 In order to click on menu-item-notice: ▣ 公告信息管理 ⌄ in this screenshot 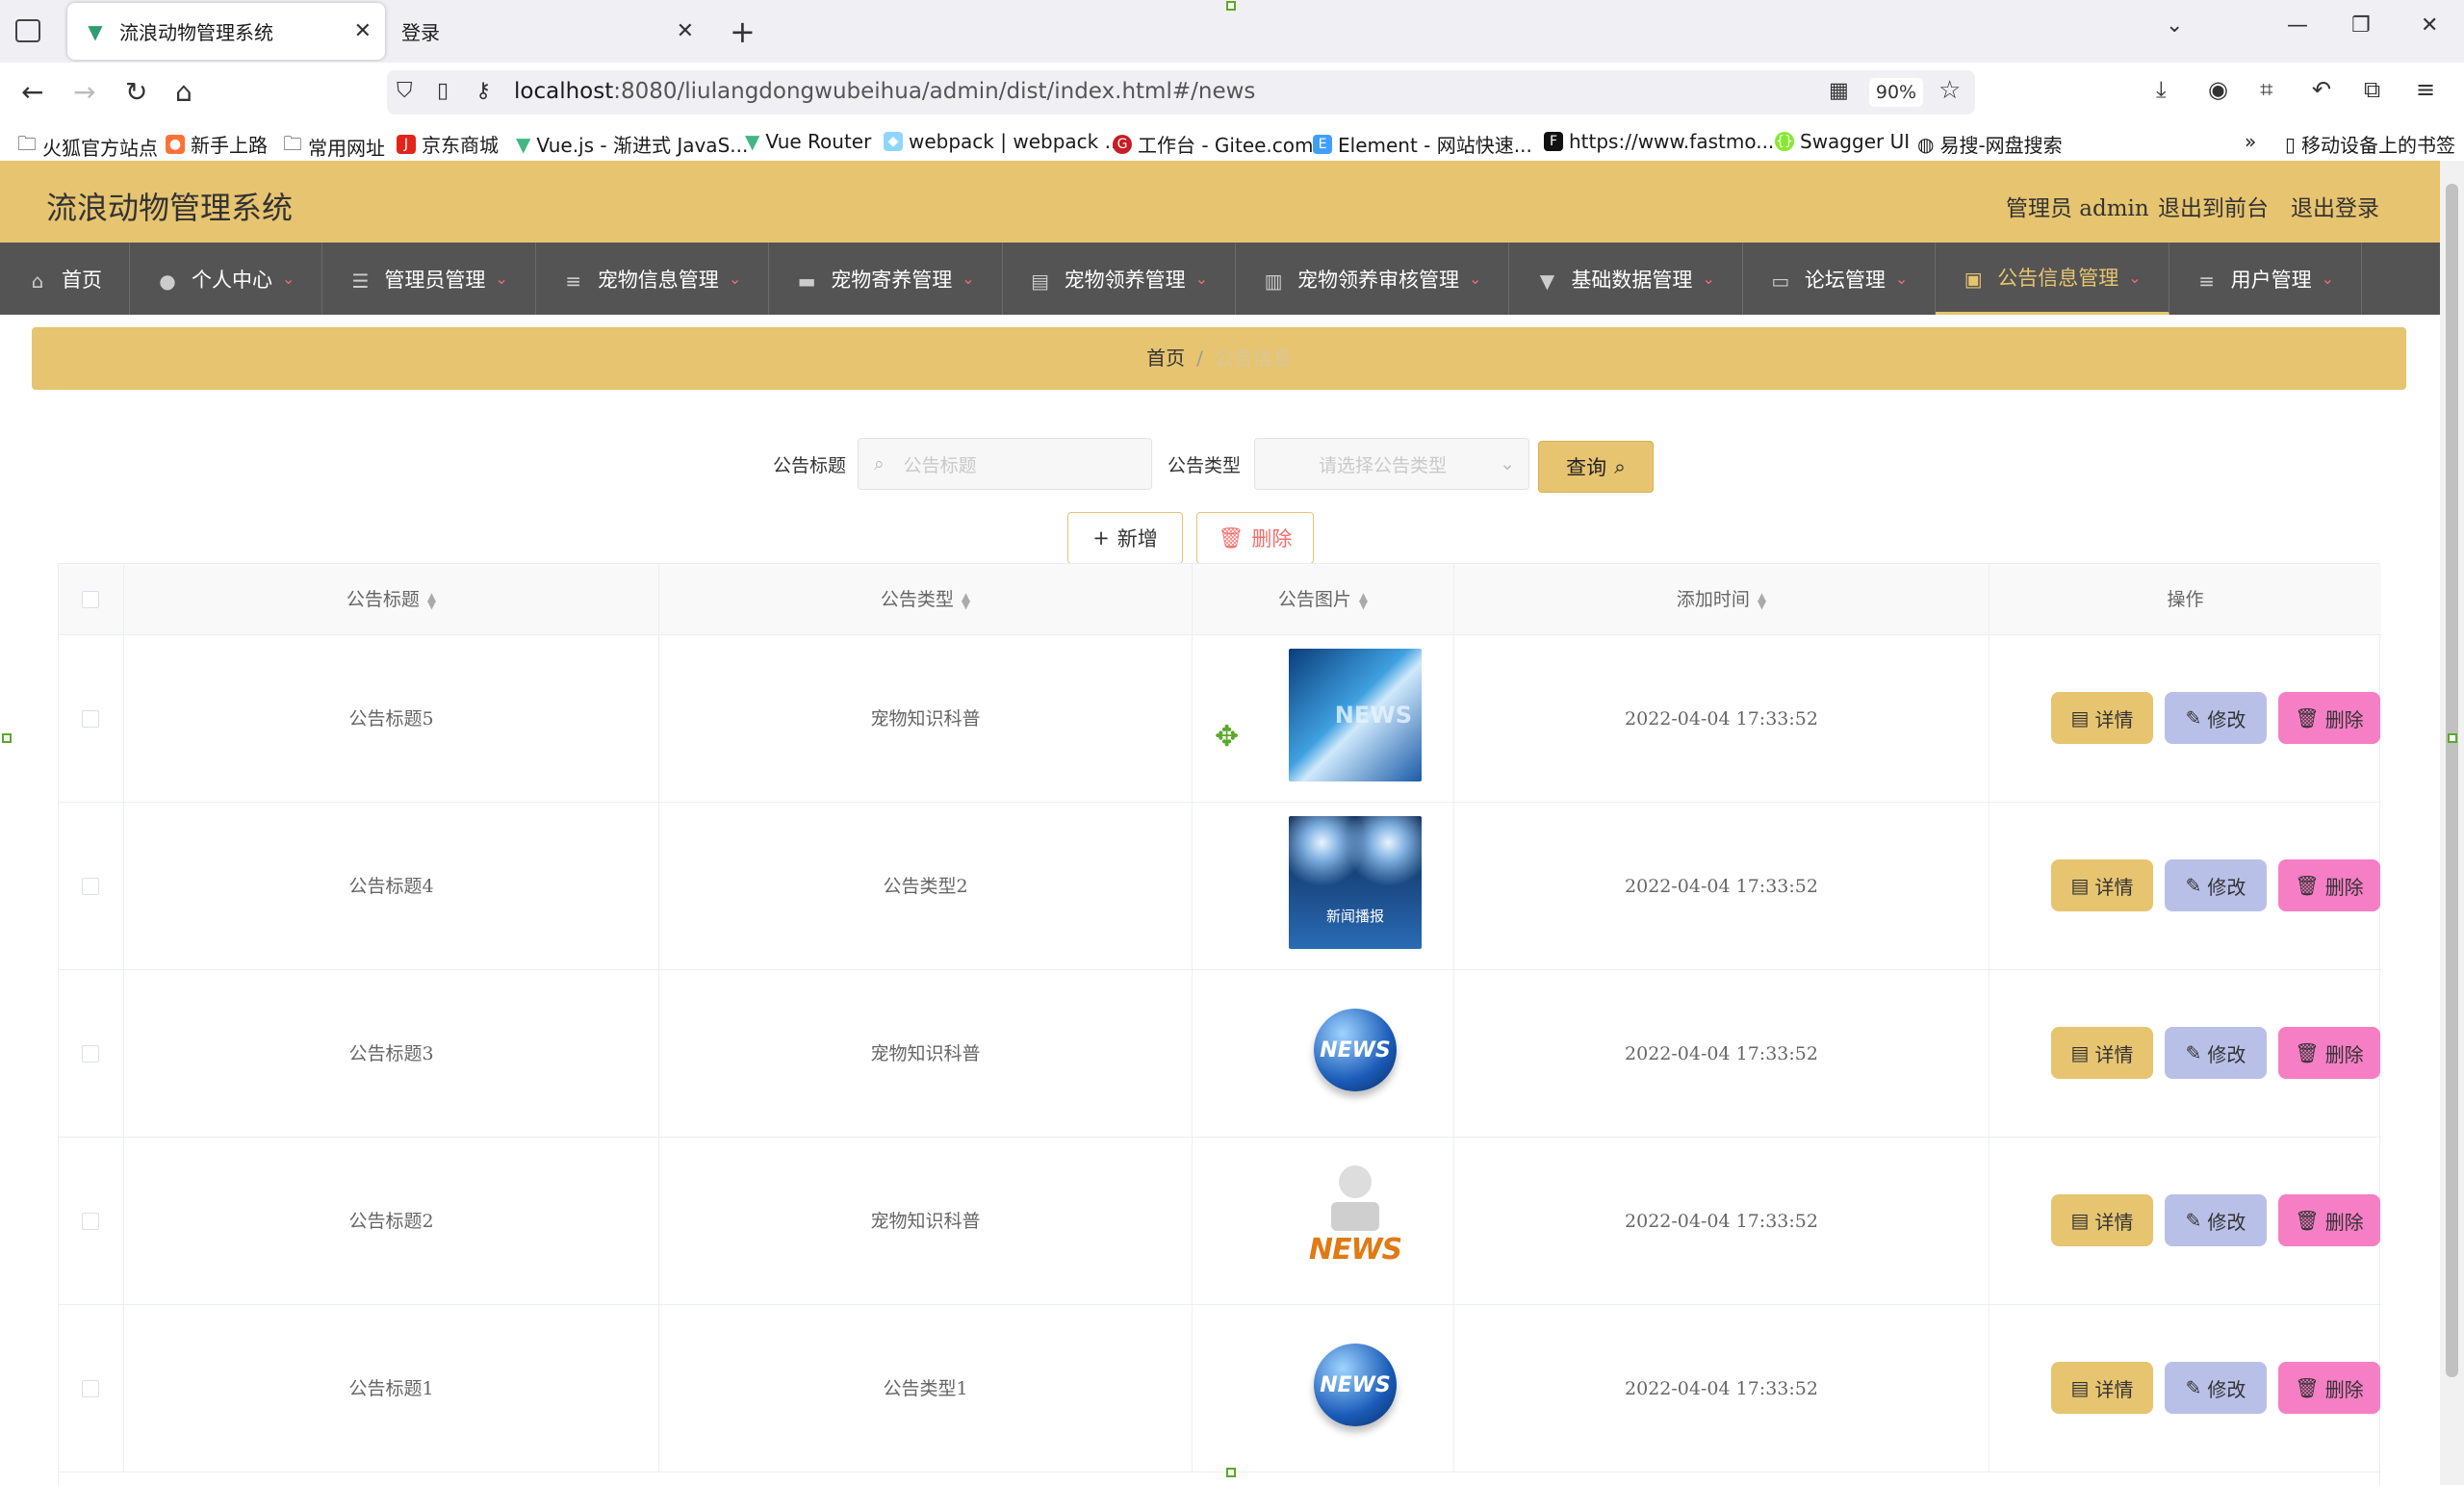, I will do `click(2052, 279)`.